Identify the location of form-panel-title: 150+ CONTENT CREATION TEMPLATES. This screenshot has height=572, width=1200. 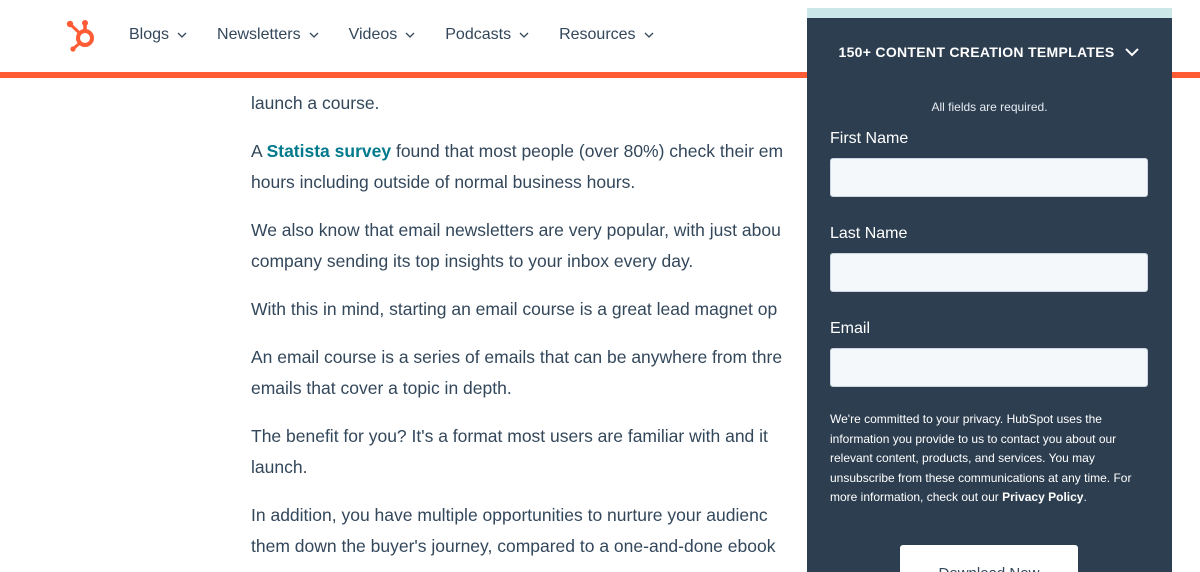
(976, 52).